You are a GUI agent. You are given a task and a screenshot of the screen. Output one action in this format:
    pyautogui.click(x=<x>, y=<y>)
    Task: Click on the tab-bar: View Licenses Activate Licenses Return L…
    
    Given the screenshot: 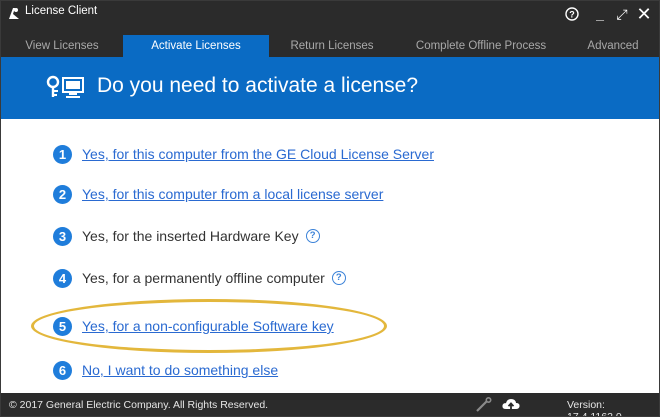 What is the action you would take?
    pyautogui.click(x=330, y=46)
    